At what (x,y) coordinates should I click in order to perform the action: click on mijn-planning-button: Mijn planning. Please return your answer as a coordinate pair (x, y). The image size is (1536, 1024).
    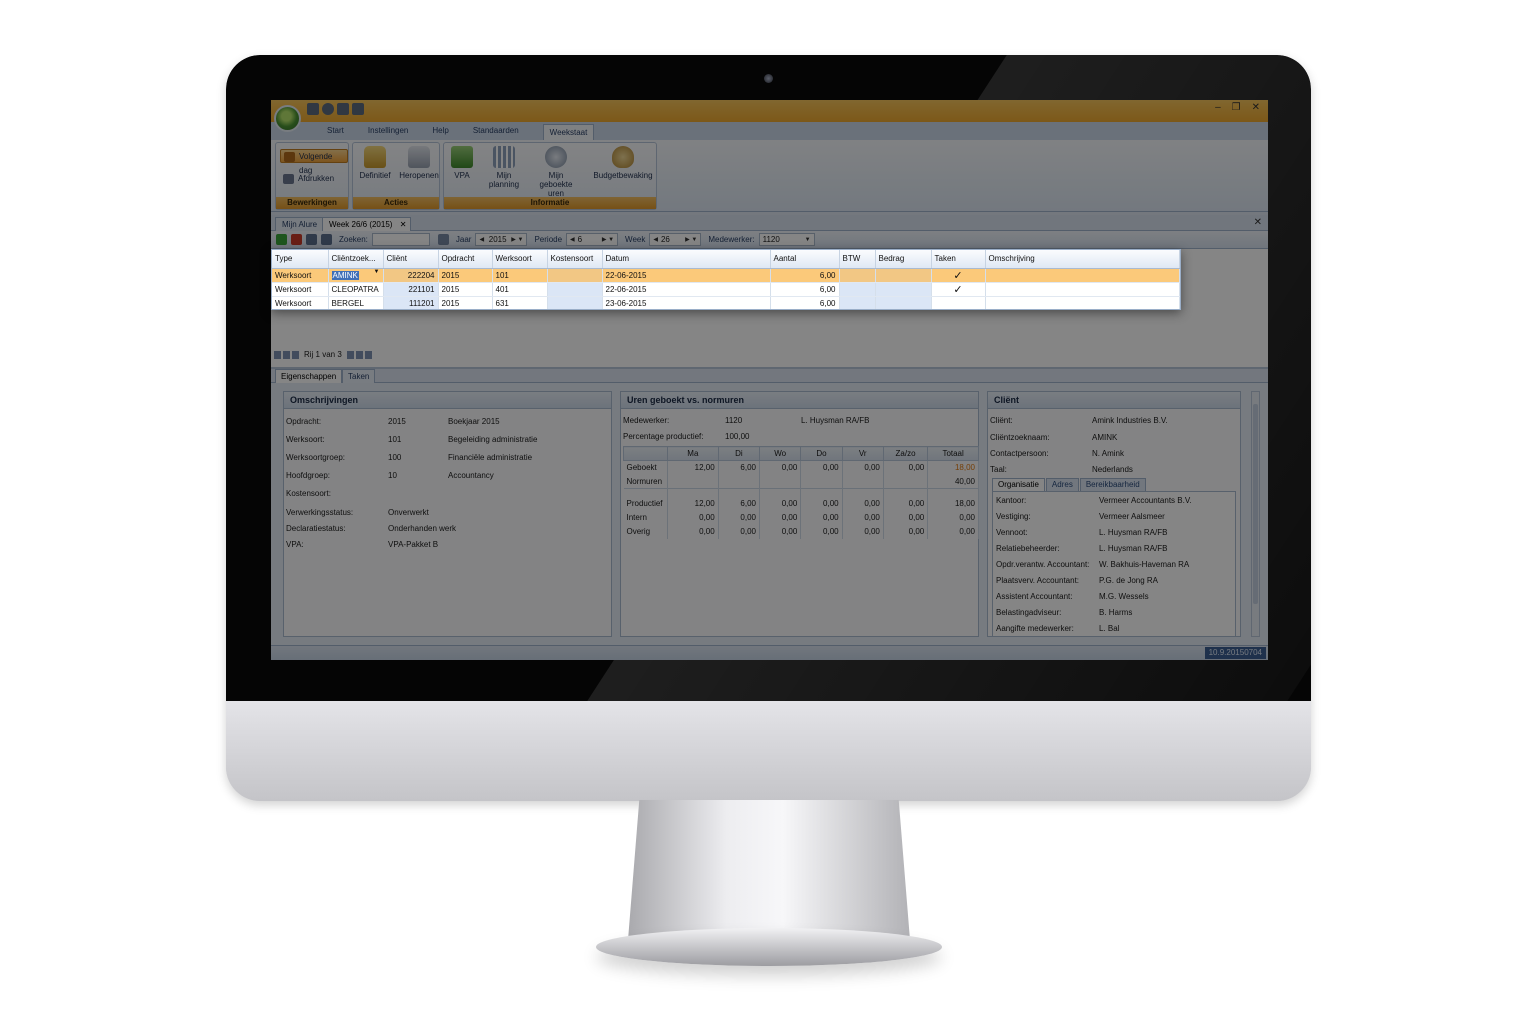
    Looking at the image, I should click on (504, 167).